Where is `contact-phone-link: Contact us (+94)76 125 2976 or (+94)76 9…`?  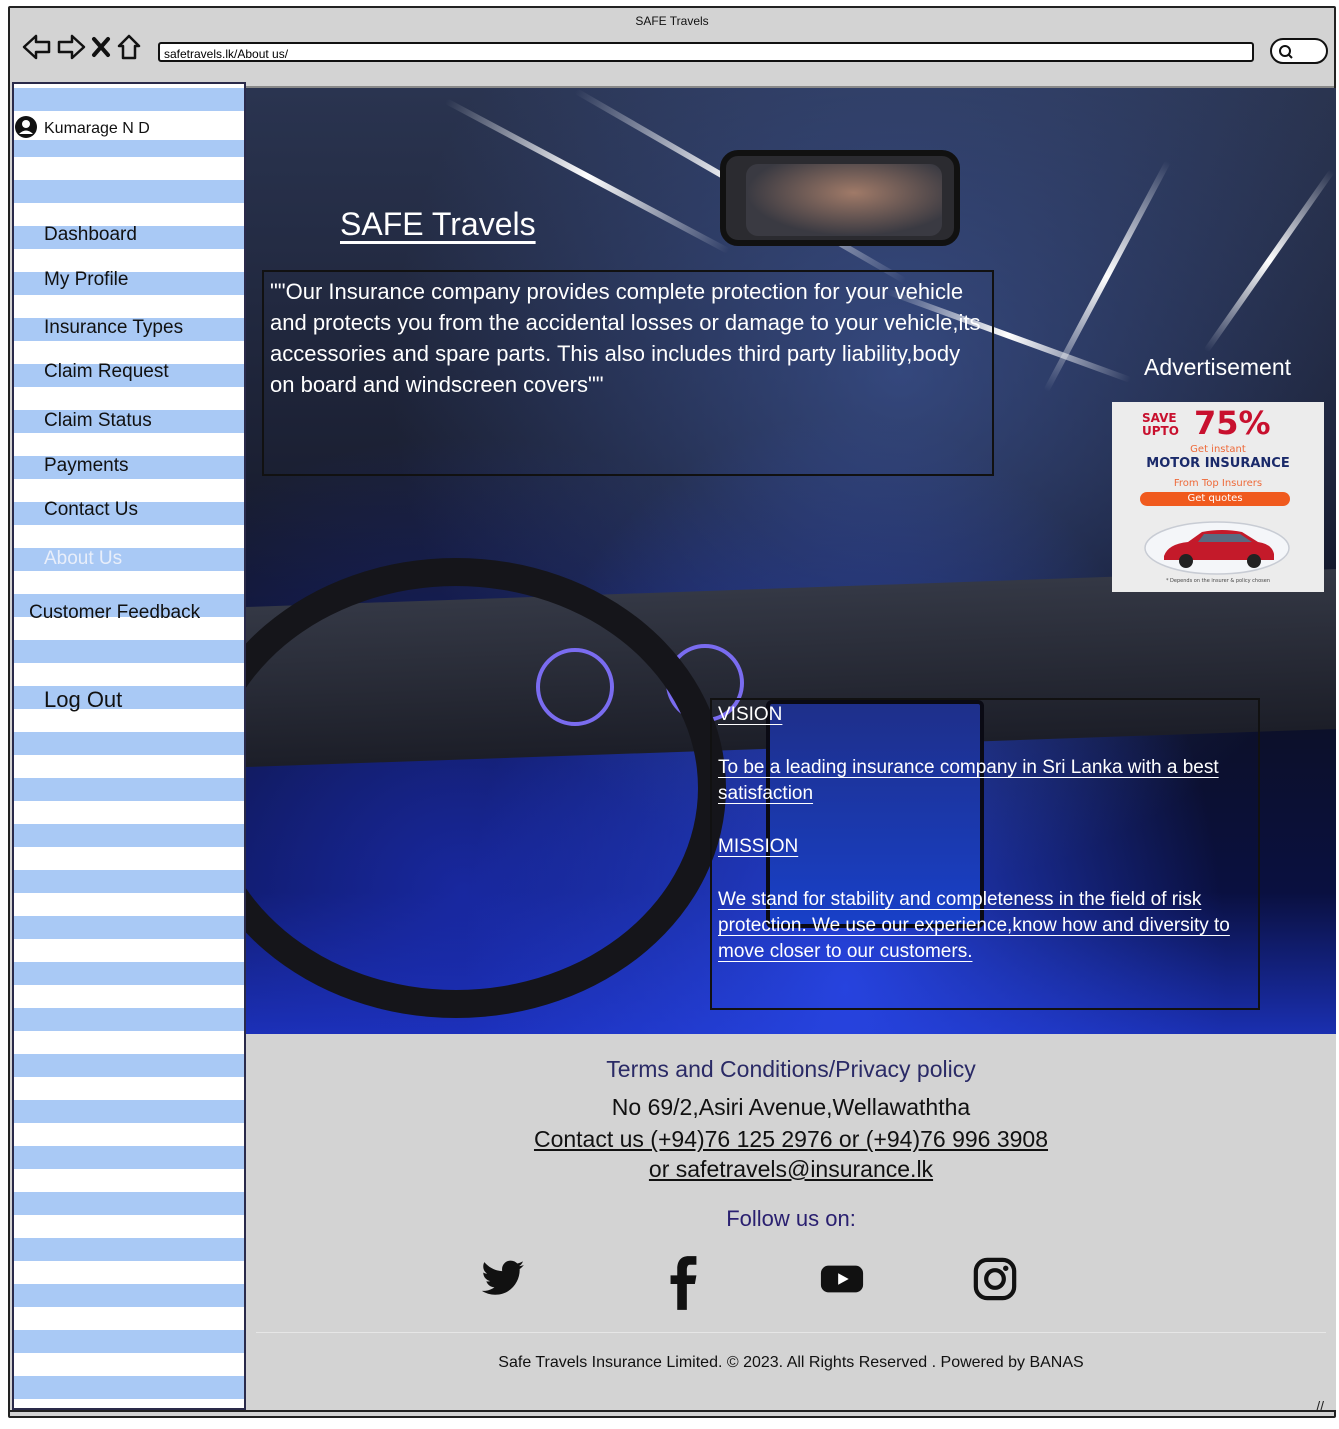 contact-phone-link: Contact us (+94)76 125 2976 or (+94)76 9… is located at coordinates (791, 1139).